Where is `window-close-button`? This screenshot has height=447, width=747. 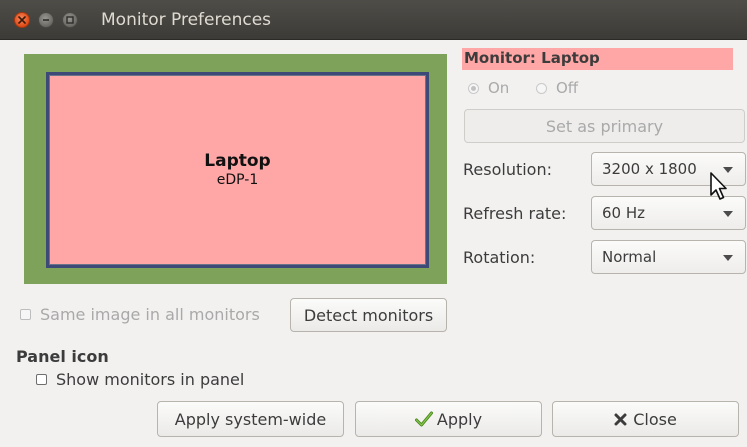
window-close-button is located at coordinates (22, 20).